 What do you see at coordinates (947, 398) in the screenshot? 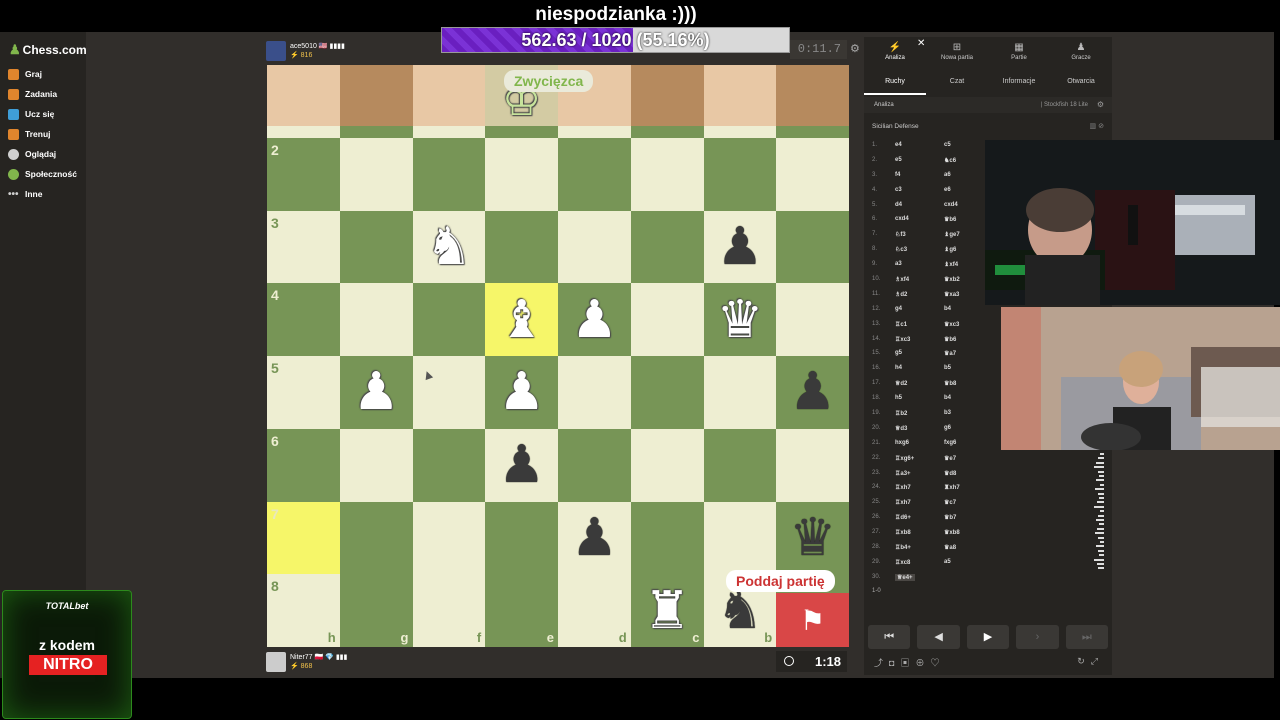
I see `black-move: b4` at bounding box center [947, 398].